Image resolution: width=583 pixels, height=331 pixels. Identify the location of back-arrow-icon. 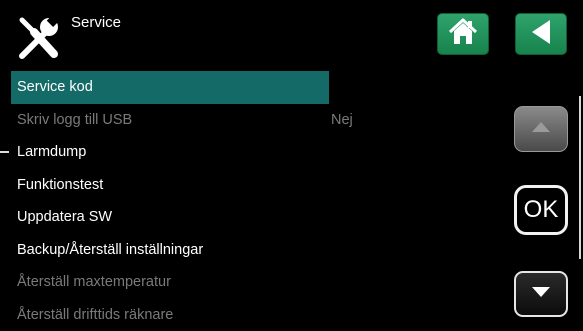
(541, 34).